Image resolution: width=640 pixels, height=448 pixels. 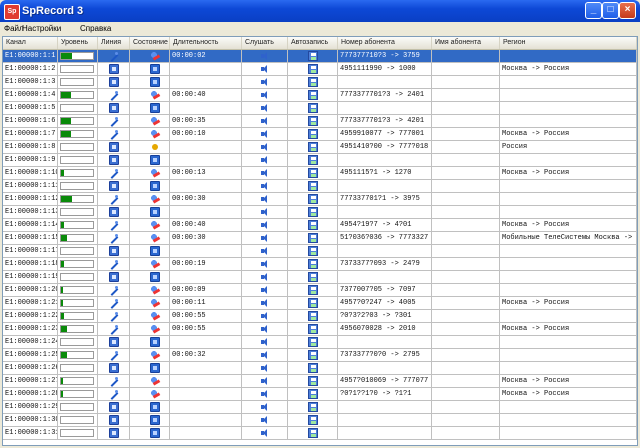 What do you see at coordinates (78, 43) in the screenshot?
I see `column-header-level: Уровень` at bounding box center [78, 43].